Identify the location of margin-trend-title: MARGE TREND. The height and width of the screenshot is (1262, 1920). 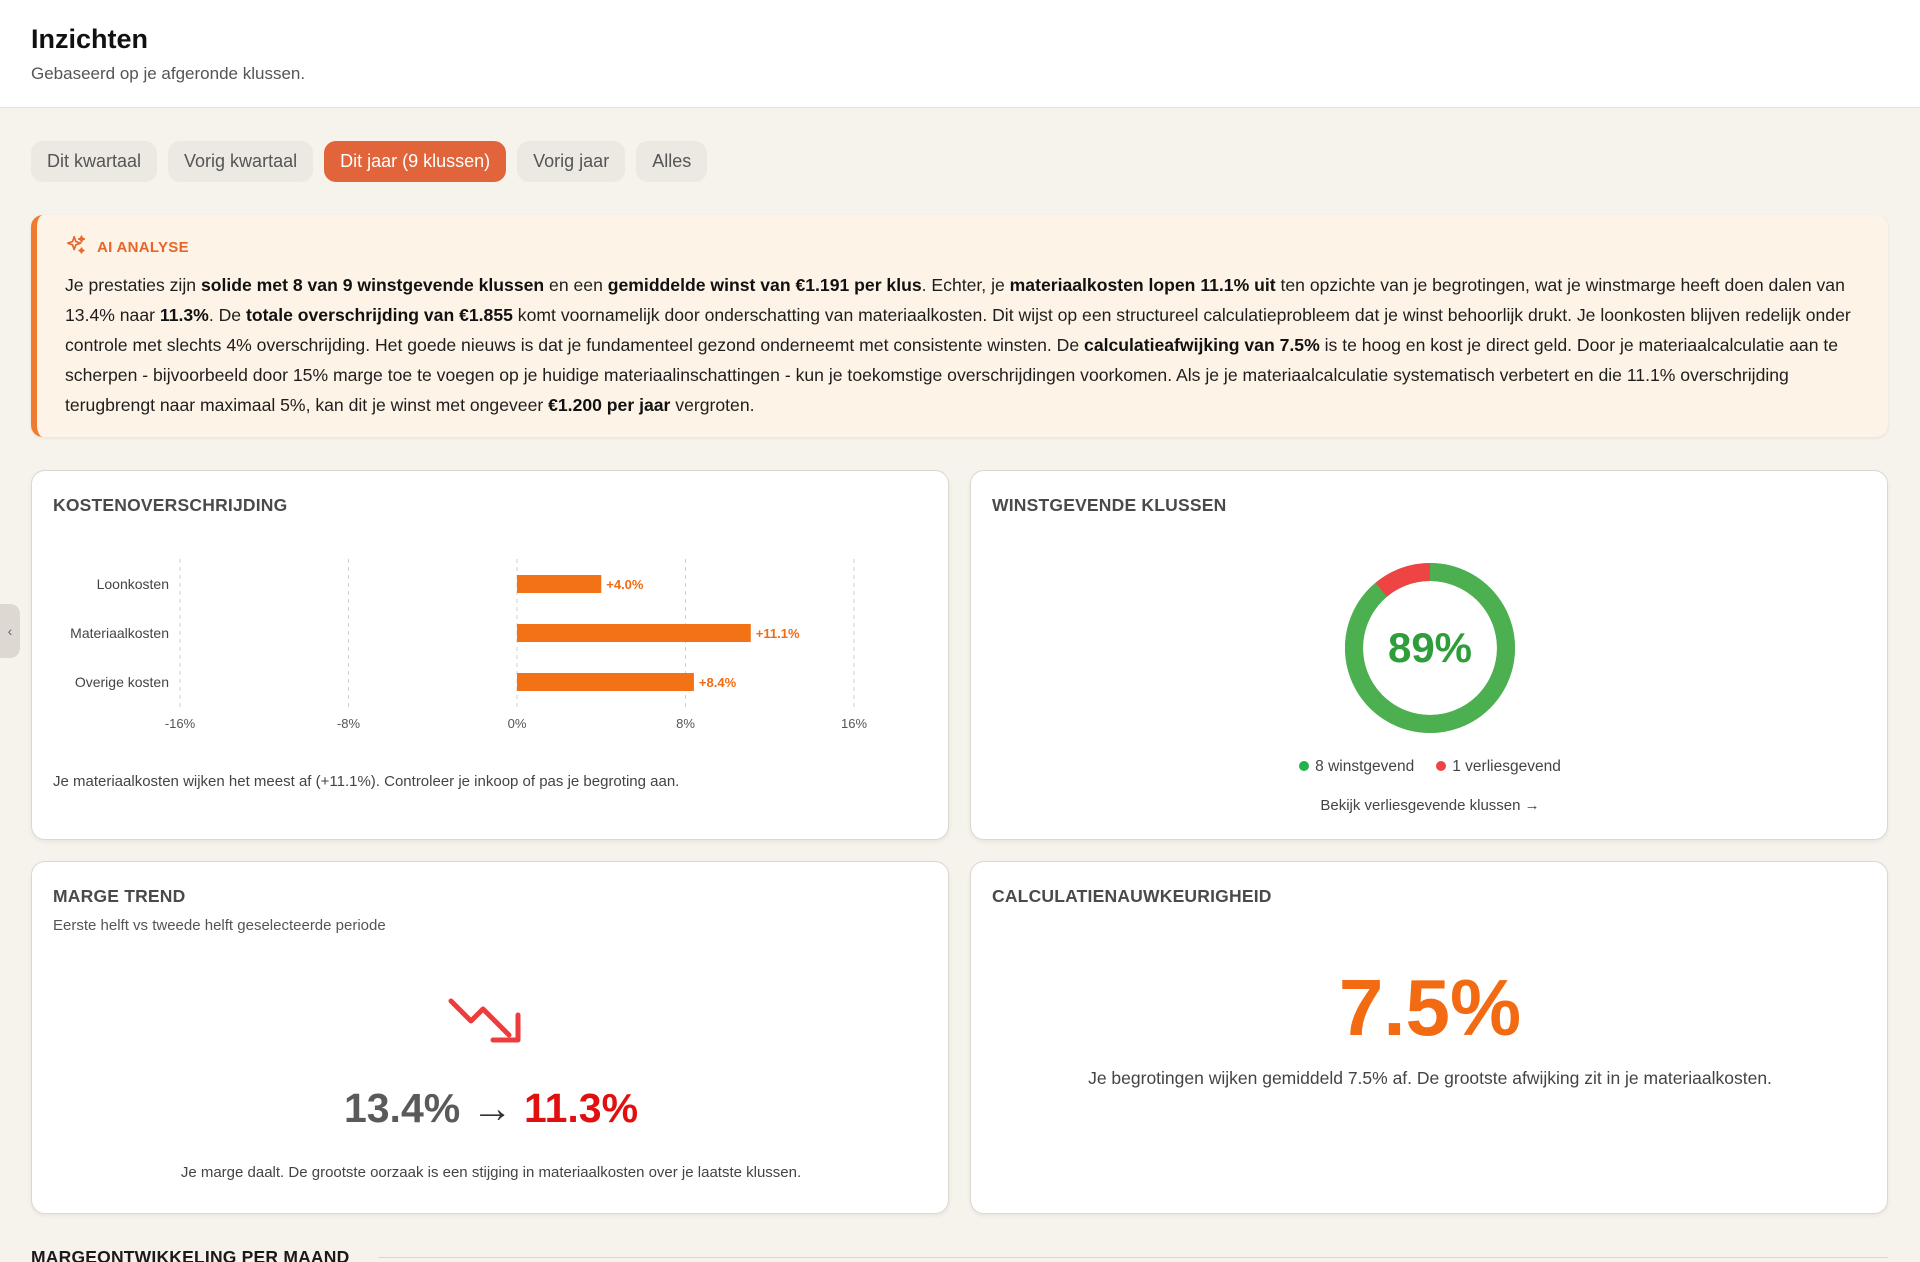
(119, 896).